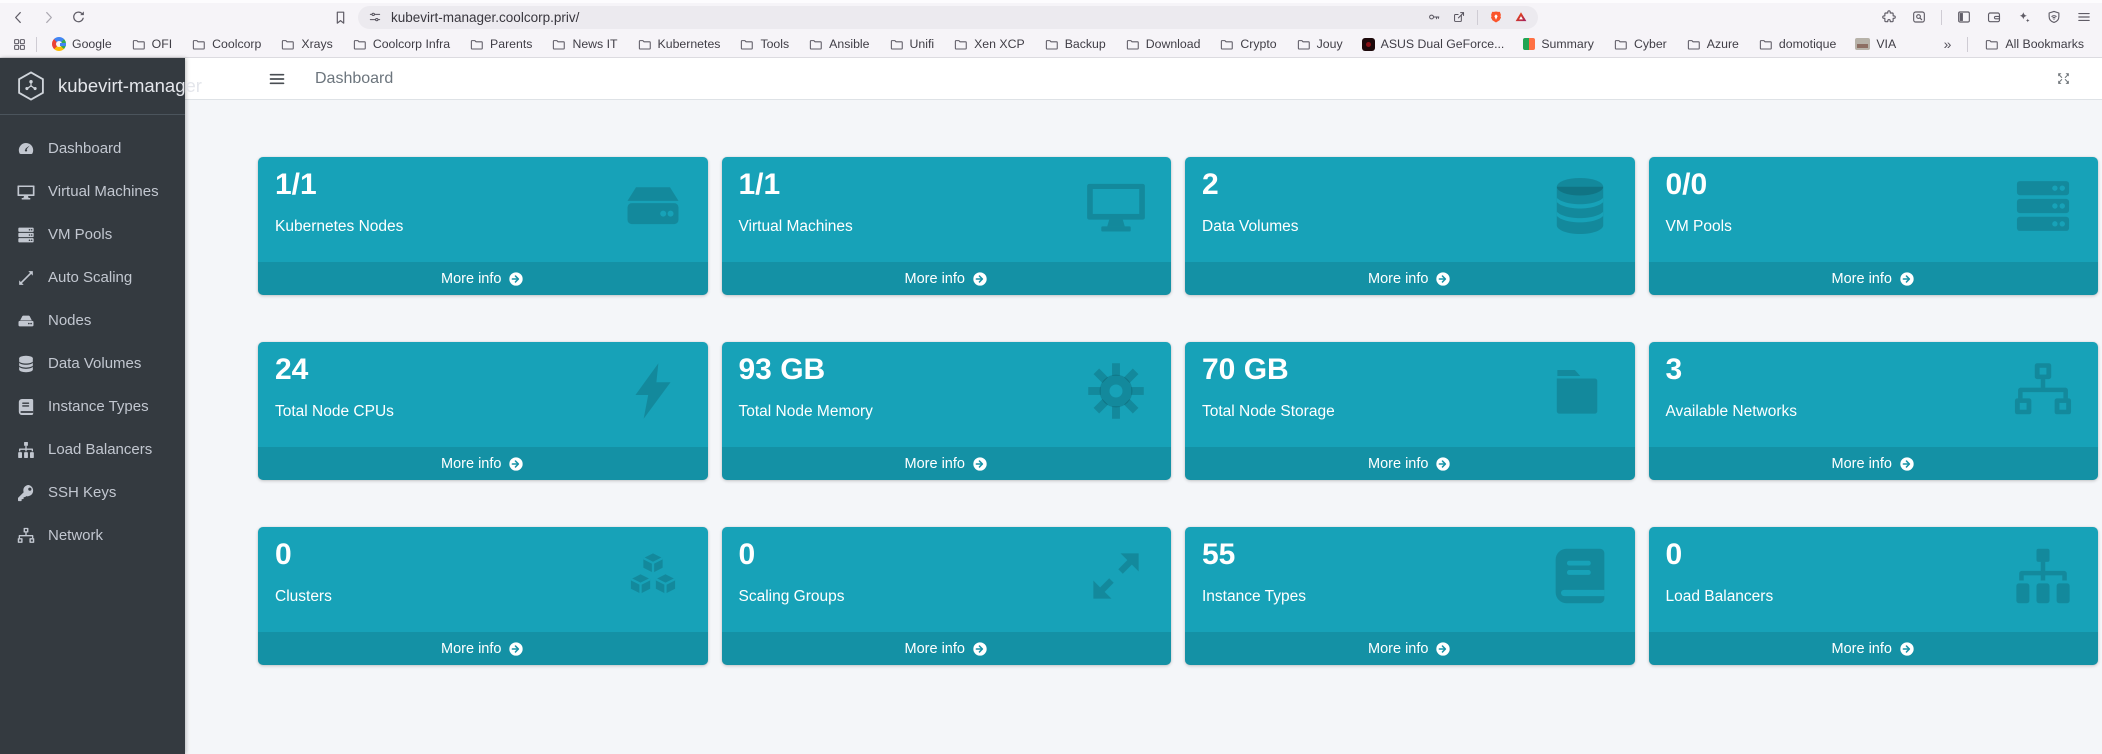 This screenshot has width=2102, height=754. Describe the element at coordinates (85, 148) in the screenshot. I see `sidebar-item-label: Dashboard` at that location.